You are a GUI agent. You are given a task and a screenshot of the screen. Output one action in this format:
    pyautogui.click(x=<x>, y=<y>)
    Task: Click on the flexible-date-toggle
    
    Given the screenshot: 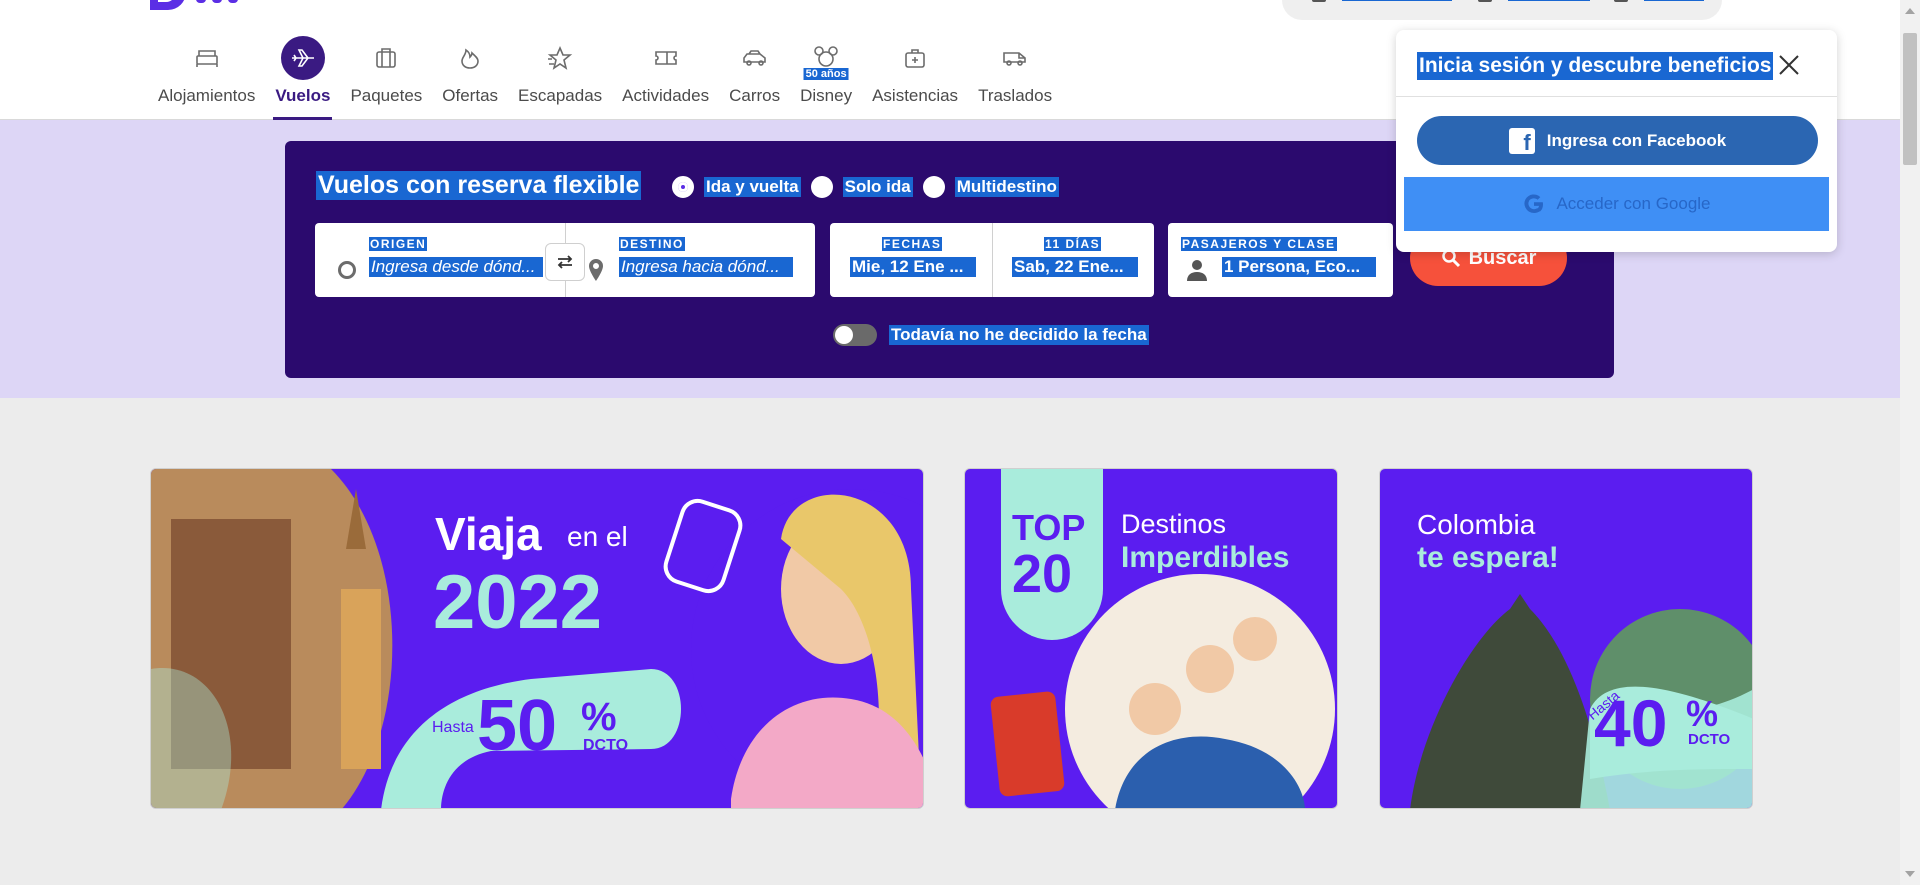 What is the action you would take?
    pyautogui.click(x=855, y=335)
    